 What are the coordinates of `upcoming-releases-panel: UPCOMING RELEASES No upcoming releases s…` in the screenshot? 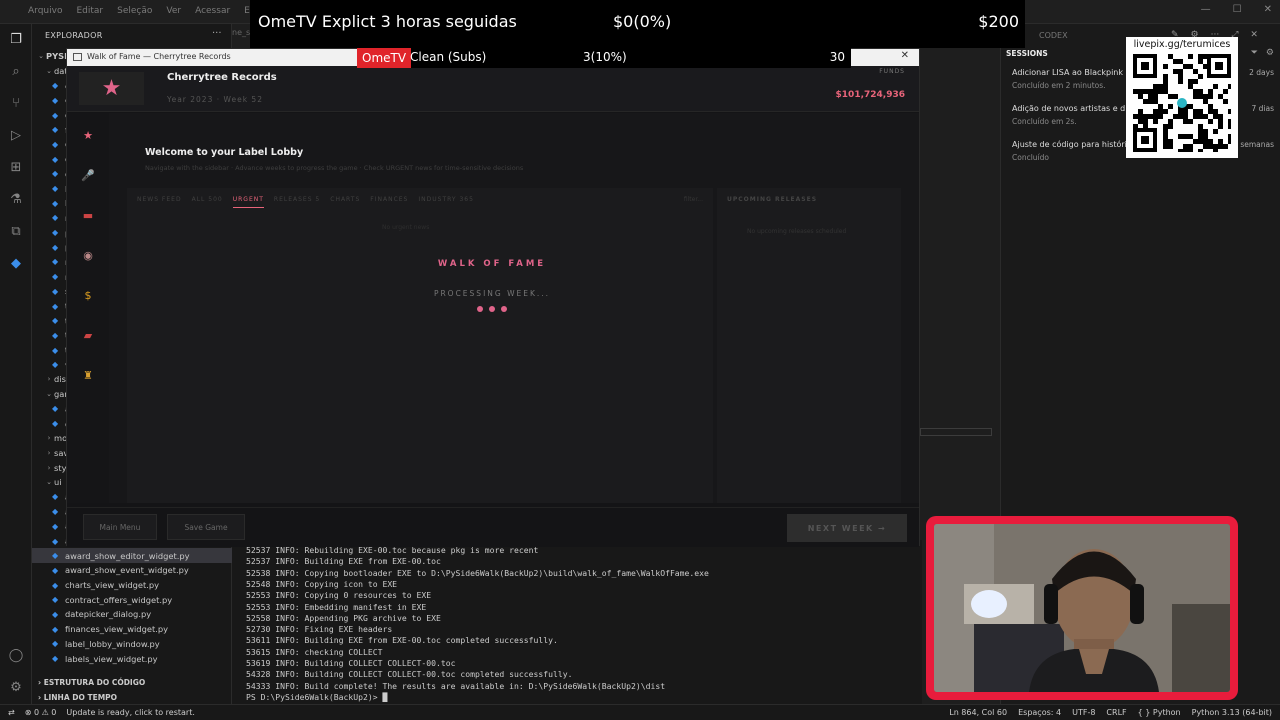 It's located at (809, 345).